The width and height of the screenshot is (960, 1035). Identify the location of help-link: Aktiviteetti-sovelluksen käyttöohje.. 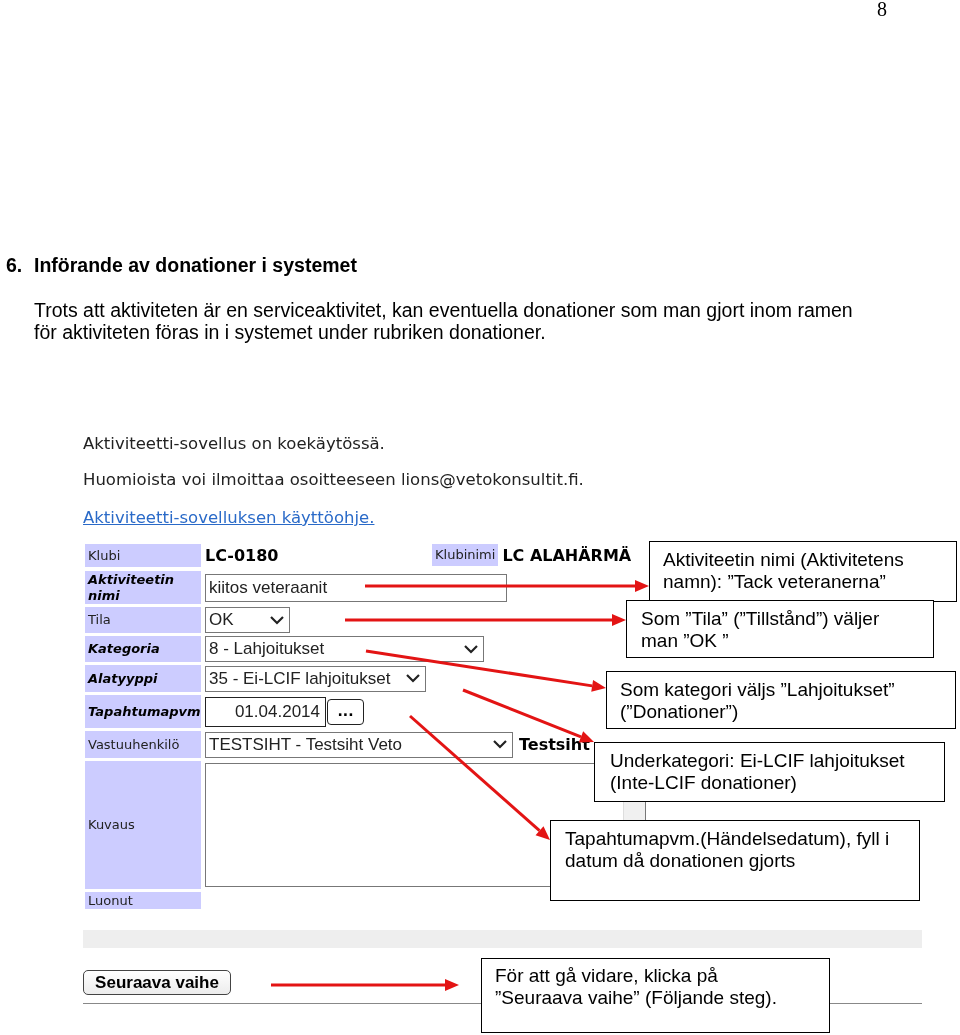
(229, 517).